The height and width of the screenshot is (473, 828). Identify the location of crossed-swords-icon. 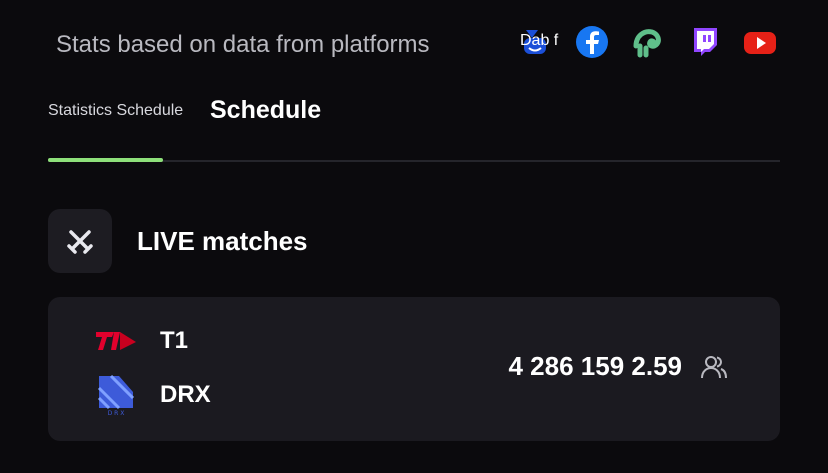
(80, 241).